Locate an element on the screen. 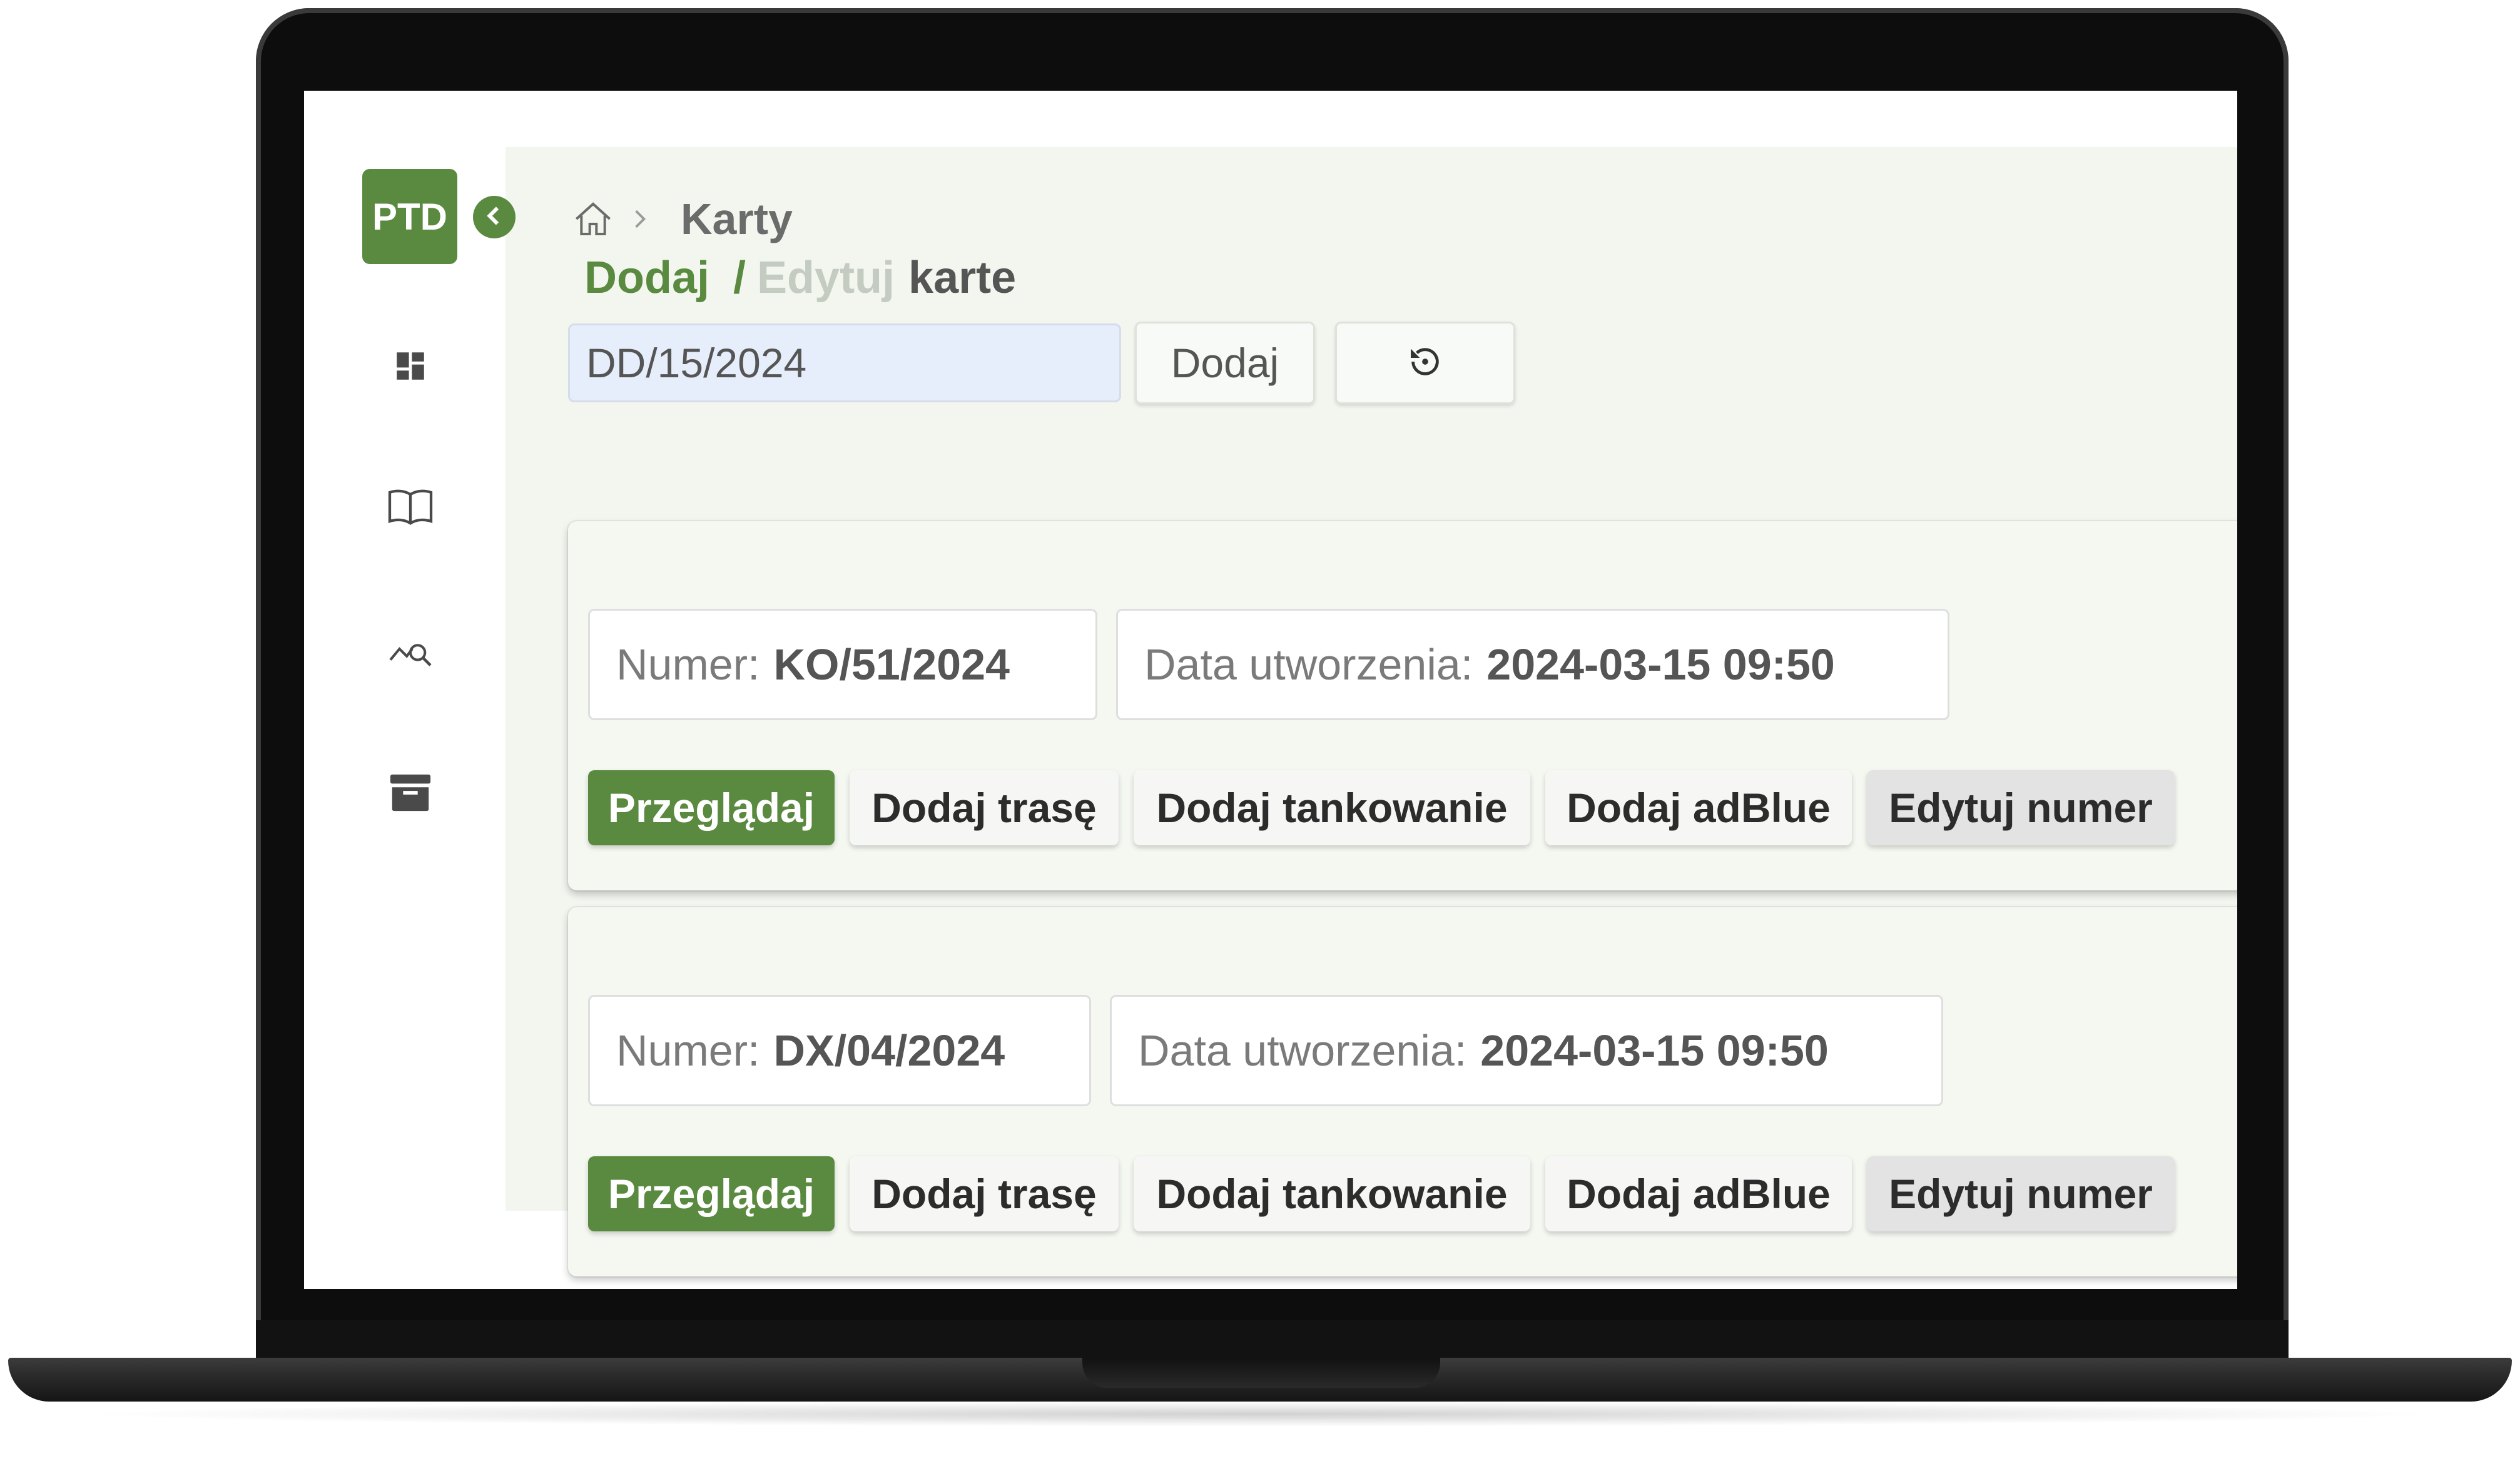 This screenshot has width=2520, height=1466. dashboard-icon is located at coordinates (410, 366).